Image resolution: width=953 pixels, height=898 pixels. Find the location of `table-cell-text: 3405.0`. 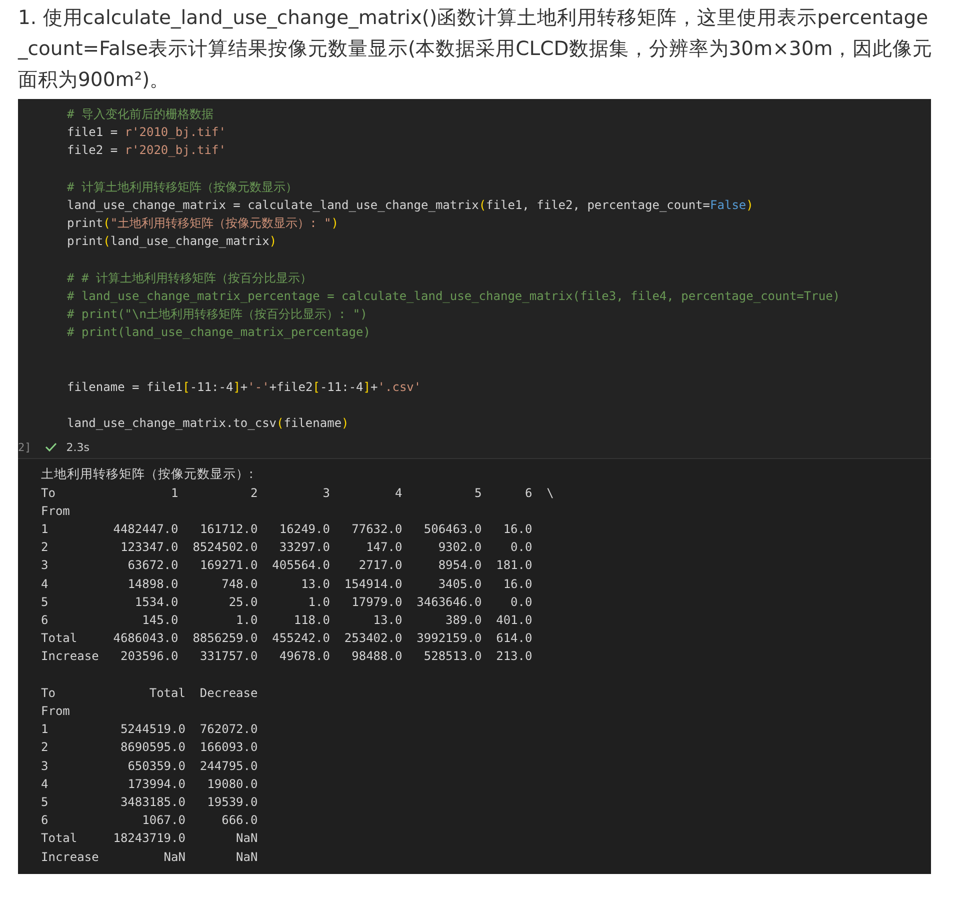

table-cell-text: 3405.0 is located at coordinates (459, 584).